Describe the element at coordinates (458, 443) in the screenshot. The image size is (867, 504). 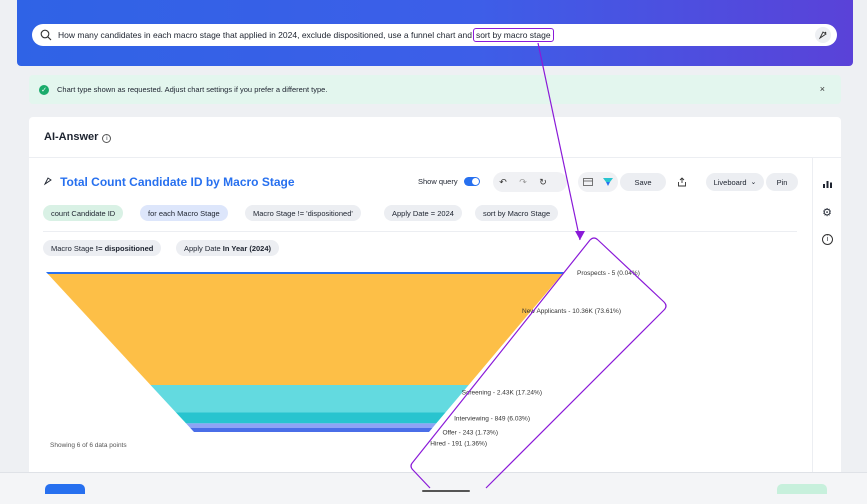
I see `funnel-label: Hired - 191 (1.36%)` at that location.